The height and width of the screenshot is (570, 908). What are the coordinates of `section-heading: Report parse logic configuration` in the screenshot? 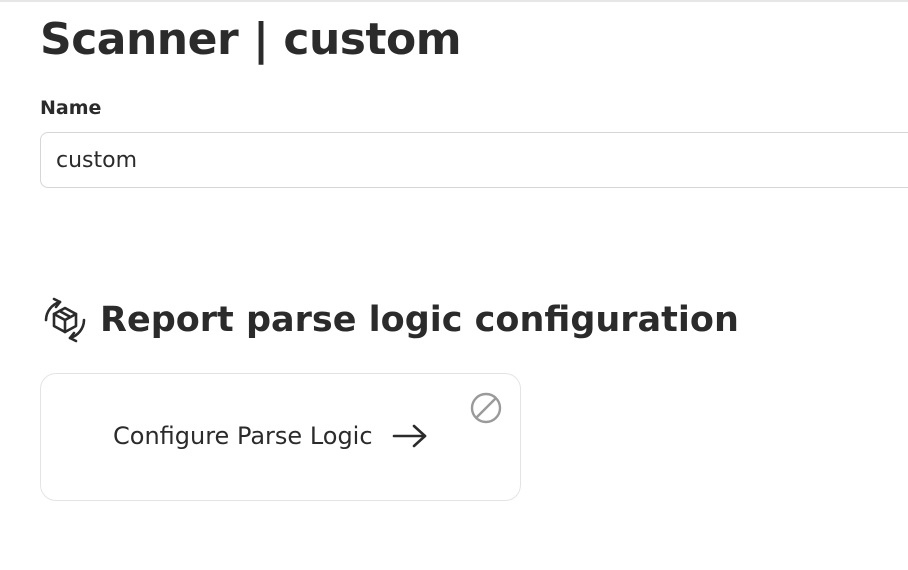 It's located at (389, 320).